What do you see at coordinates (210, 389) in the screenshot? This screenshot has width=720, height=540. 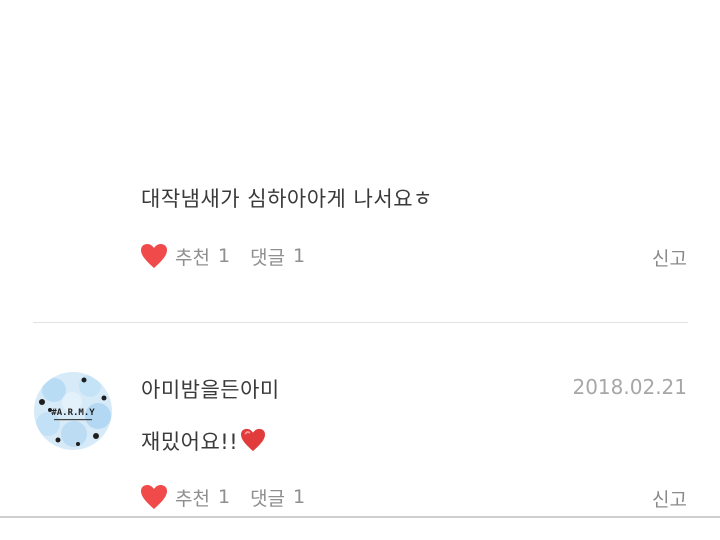 I see `comment-username: 아미밤을든아미` at bounding box center [210, 389].